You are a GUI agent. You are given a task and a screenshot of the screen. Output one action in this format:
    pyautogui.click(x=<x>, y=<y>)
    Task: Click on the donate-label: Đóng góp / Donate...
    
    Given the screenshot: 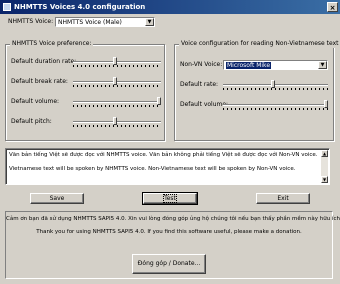 What is the action you would take?
    pyautogui.click(x=169, y=263)
    